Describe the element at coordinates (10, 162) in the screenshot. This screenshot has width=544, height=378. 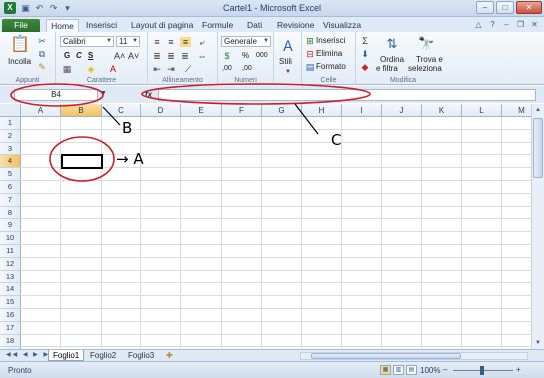
I see `row-header-4: 4` at that location.